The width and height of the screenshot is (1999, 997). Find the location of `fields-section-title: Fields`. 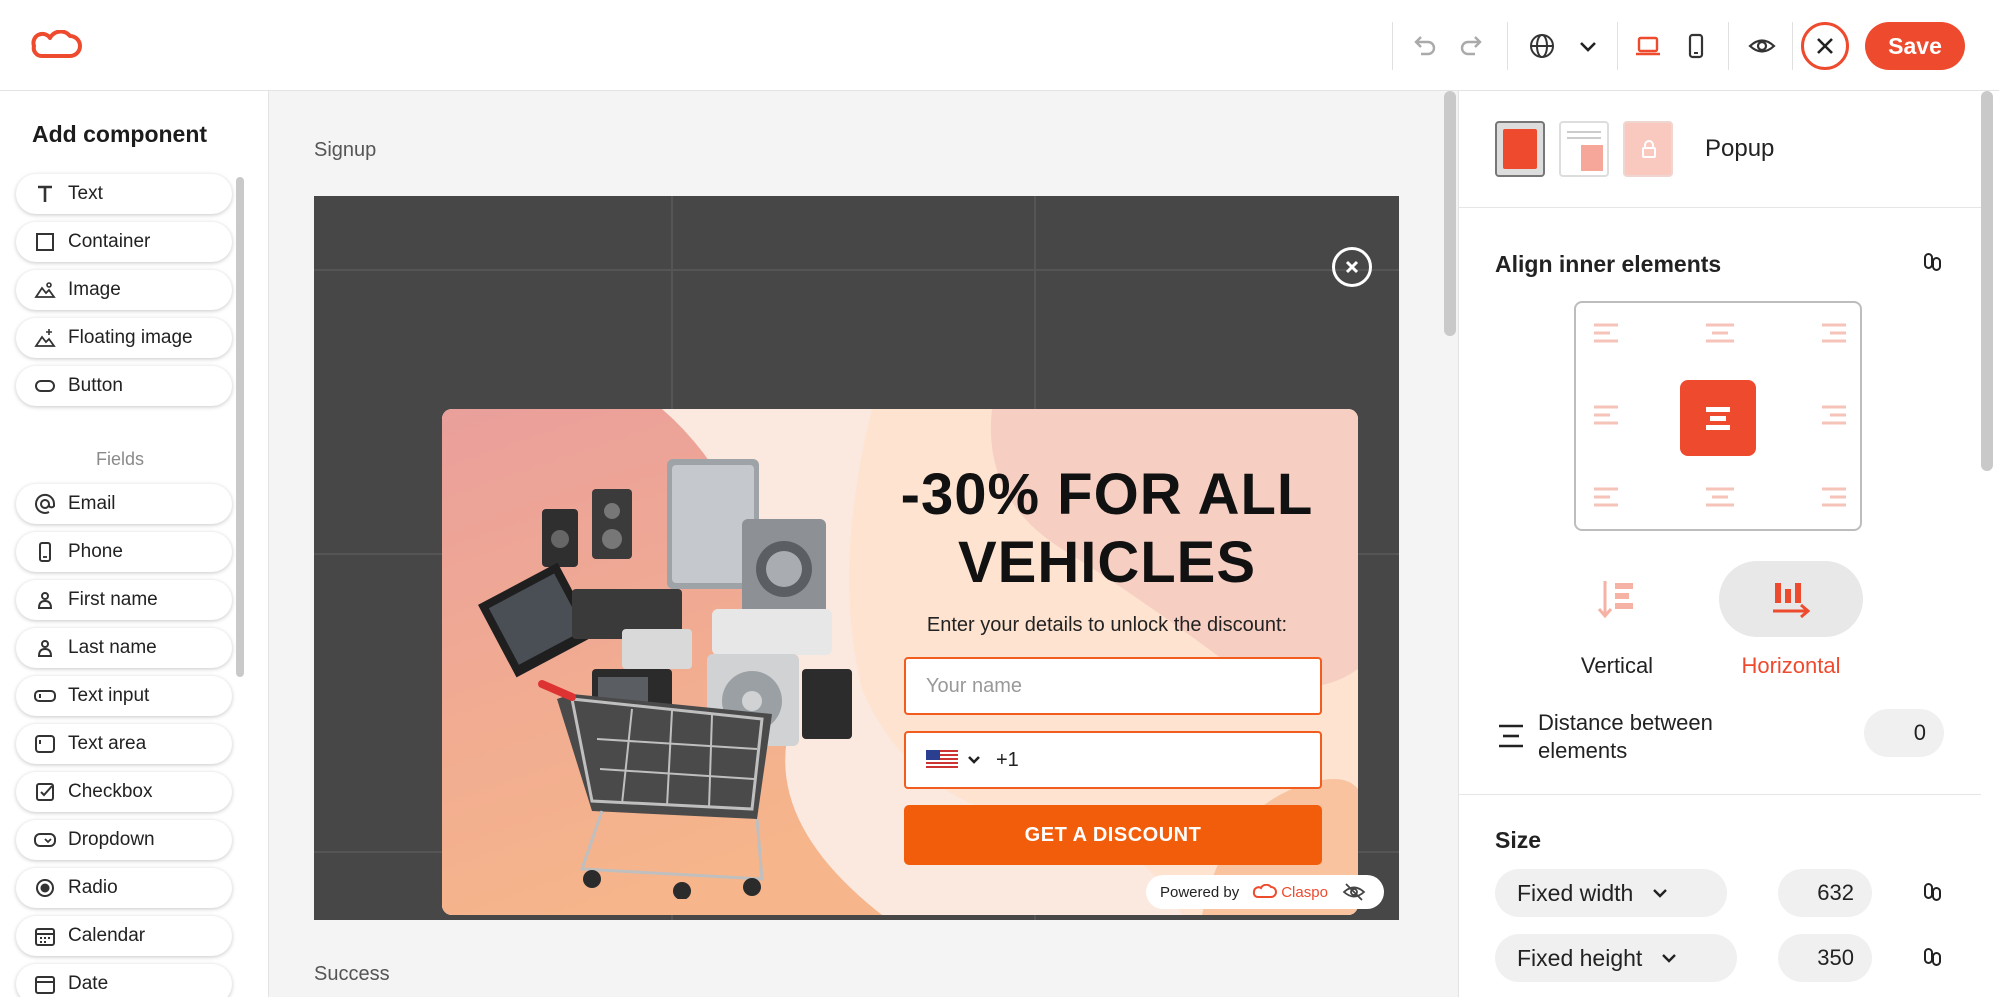

fields-section-title: Fields is located at coordinates (120, 459).